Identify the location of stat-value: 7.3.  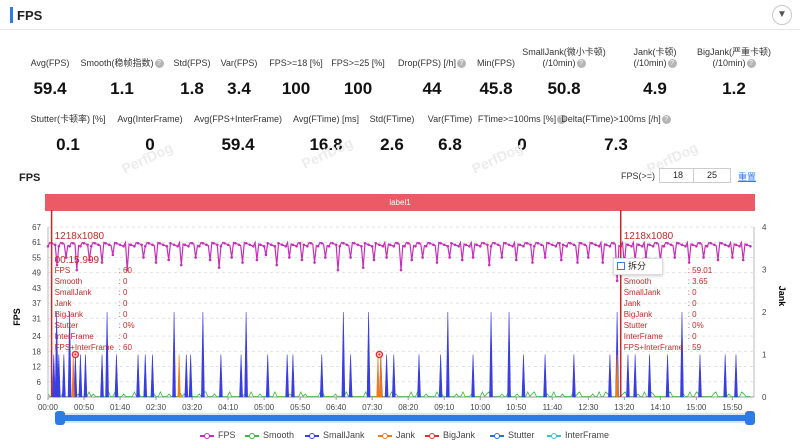
(616, 144).